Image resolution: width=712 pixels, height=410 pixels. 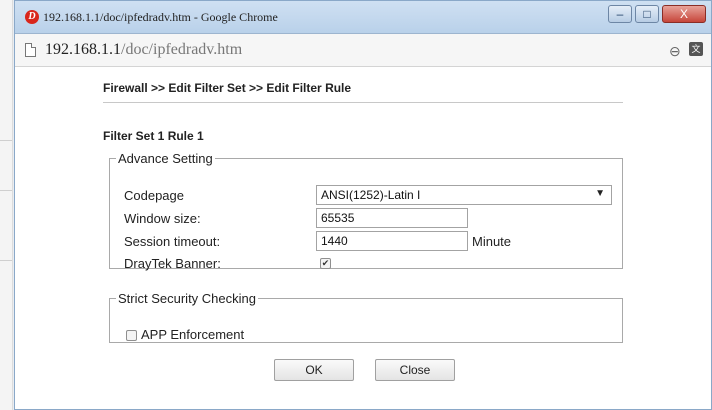 What do you see at coordinates (153, 136) in the screenshot?
I see `page-title: Filter Set 1 Rule 1` at bounding box center [153, 136].